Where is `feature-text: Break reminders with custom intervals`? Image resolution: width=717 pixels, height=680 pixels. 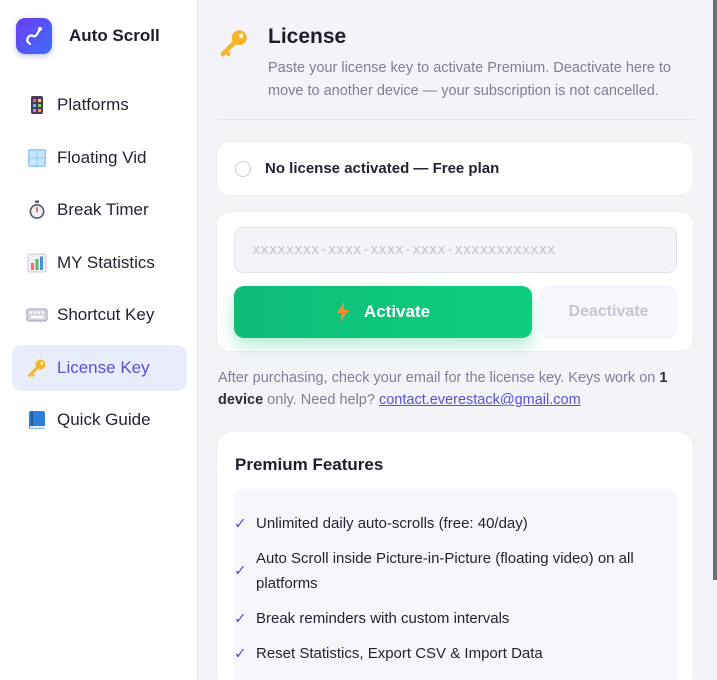
feature-text: Break reminders with custom intervals is located at coordinates (383, 618).